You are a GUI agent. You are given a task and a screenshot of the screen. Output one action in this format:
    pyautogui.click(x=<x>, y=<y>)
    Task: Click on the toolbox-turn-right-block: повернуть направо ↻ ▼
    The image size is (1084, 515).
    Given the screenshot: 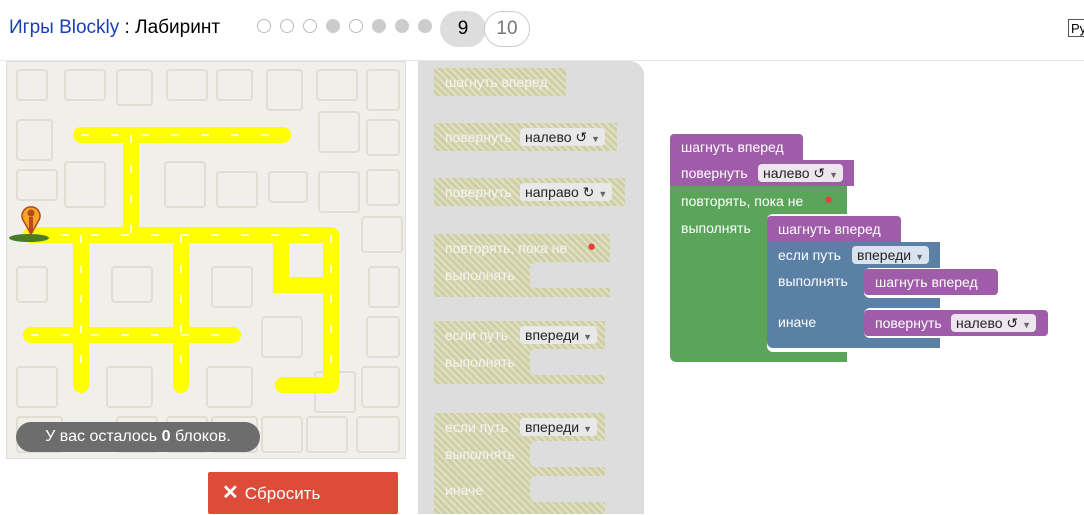 What is the action you would take?
    pyautogui.click(x=529, y=192)
    